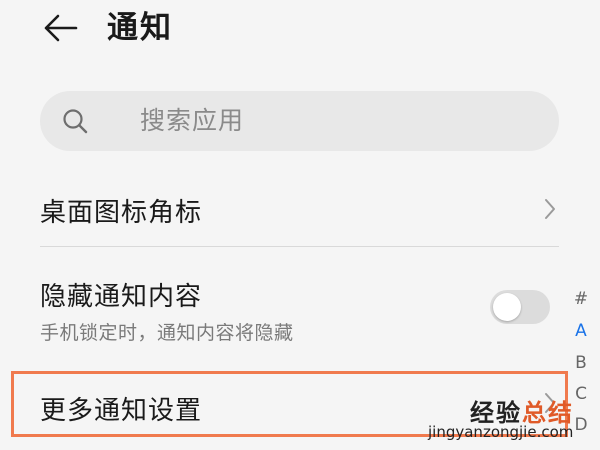 The height and width of the screenshot is (450, 600). Describe the element at coordinates (121, 297) in the screenshot. I see `hide-content-label: 隐藏通知内容` at that location.